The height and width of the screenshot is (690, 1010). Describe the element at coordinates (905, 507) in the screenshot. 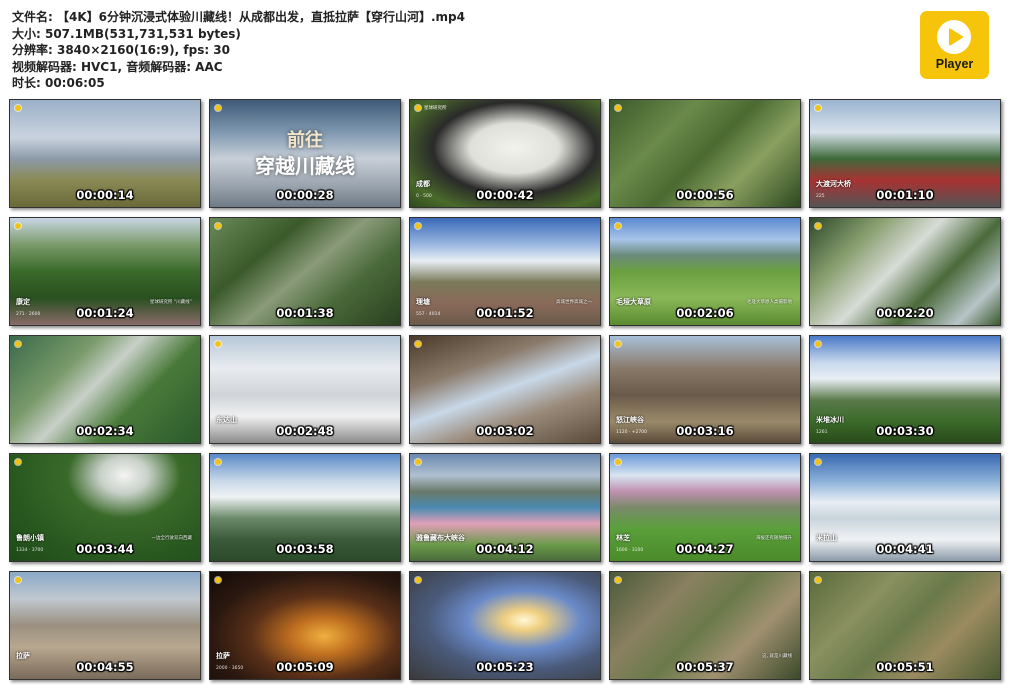

I see `thumbnail: 米拉山 00:04:41` at that location.